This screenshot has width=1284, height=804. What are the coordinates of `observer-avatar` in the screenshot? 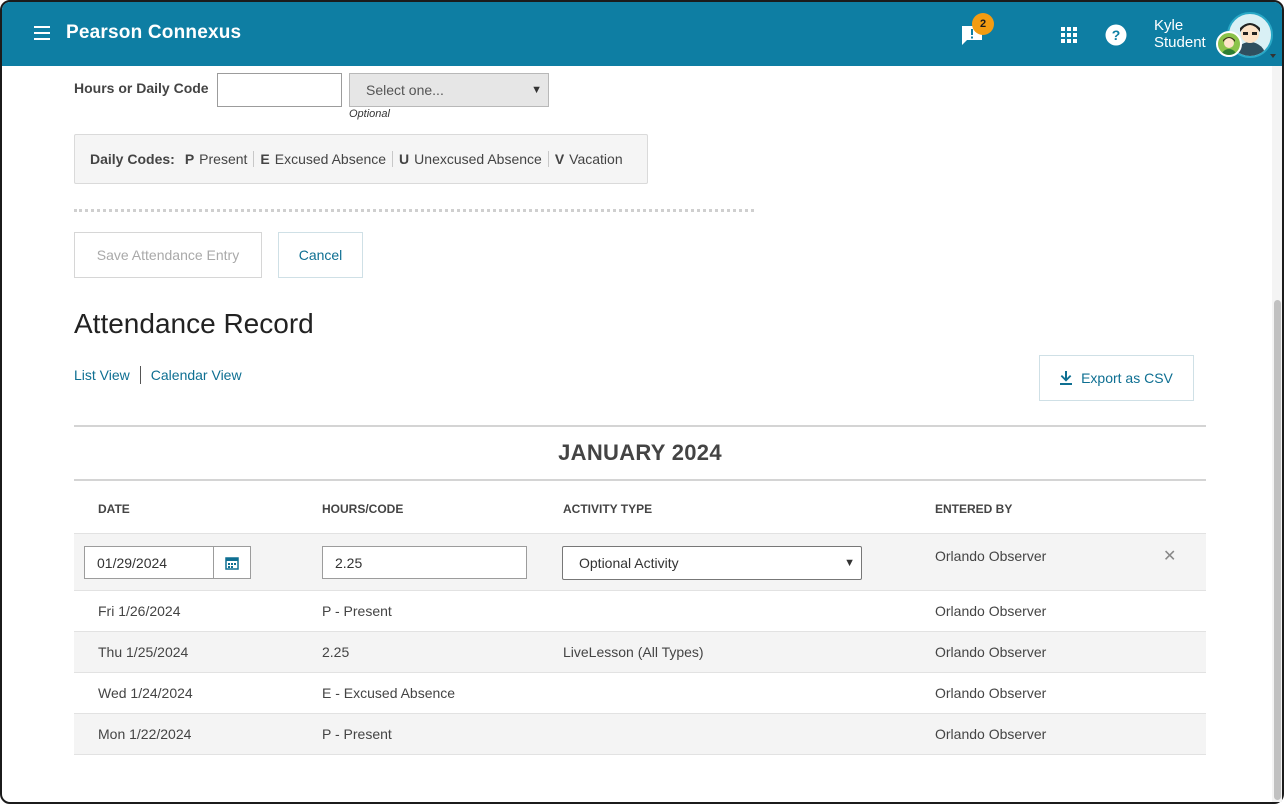 It's located at (1229, 44).